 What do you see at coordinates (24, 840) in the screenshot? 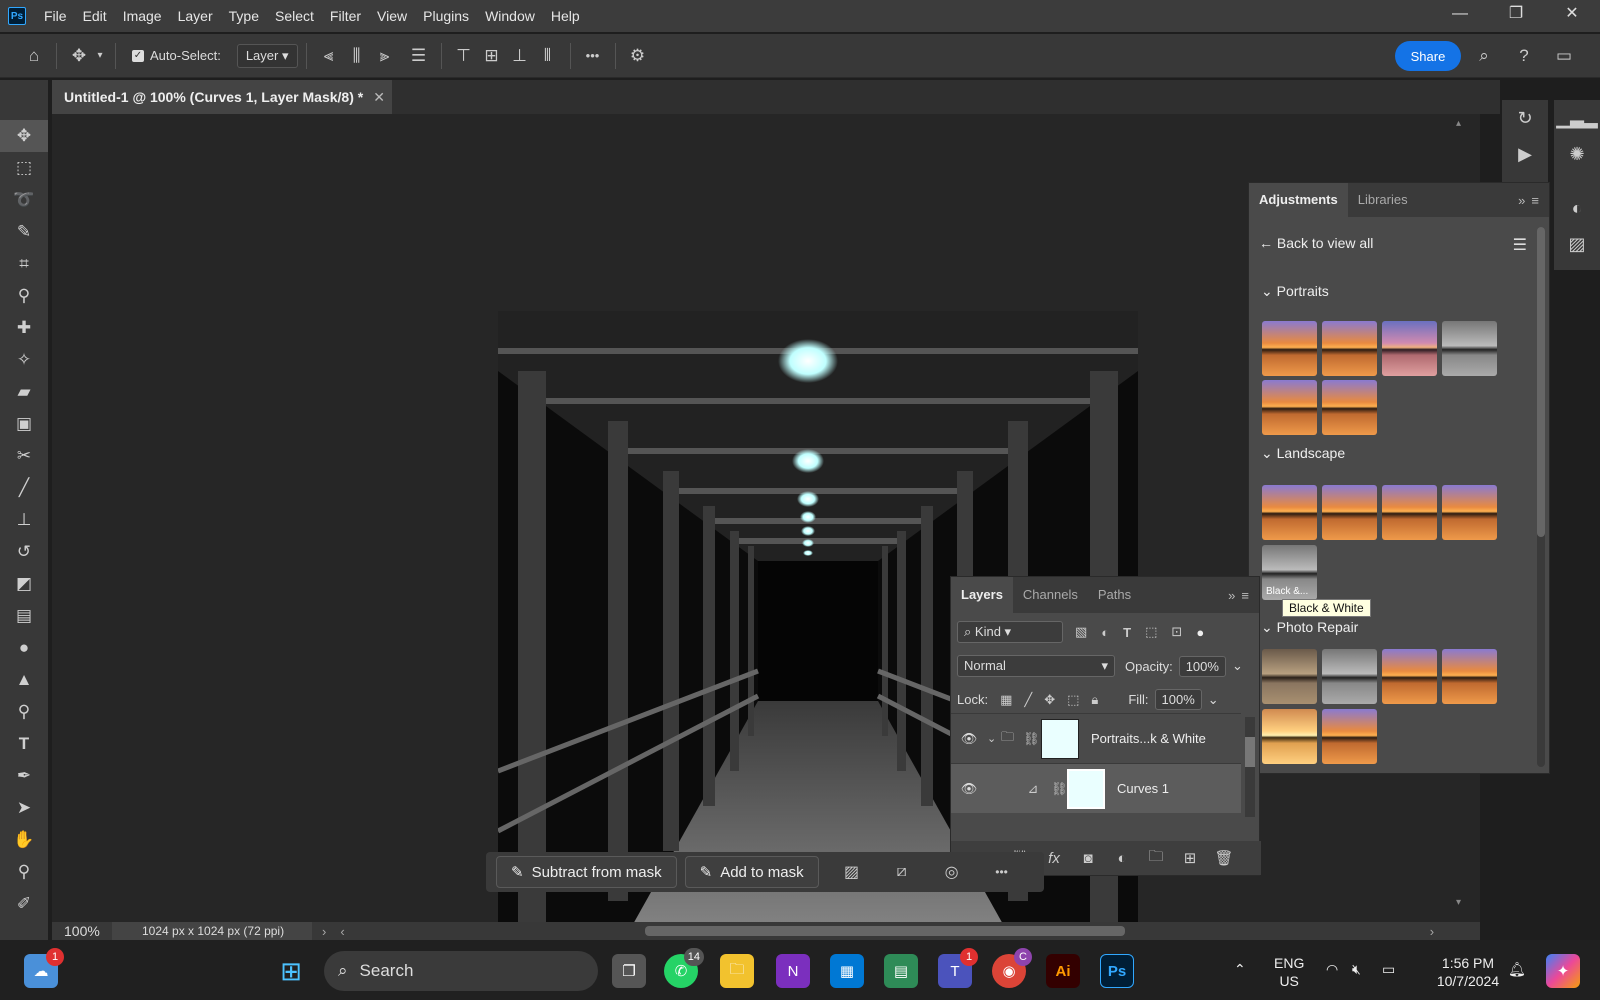
I see `hand-tool-icon: ✋` at bounding box center [24, 840].